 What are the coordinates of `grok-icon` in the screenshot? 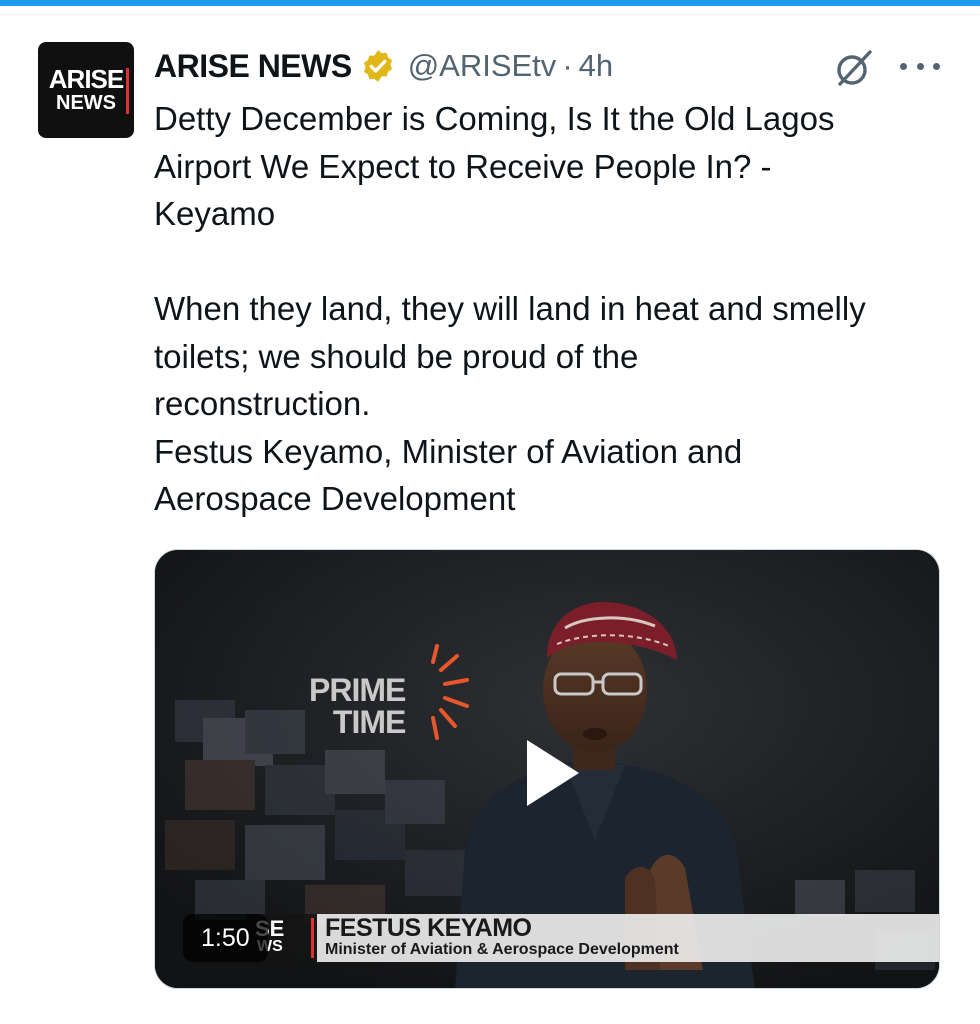 It's located at (854, 68).